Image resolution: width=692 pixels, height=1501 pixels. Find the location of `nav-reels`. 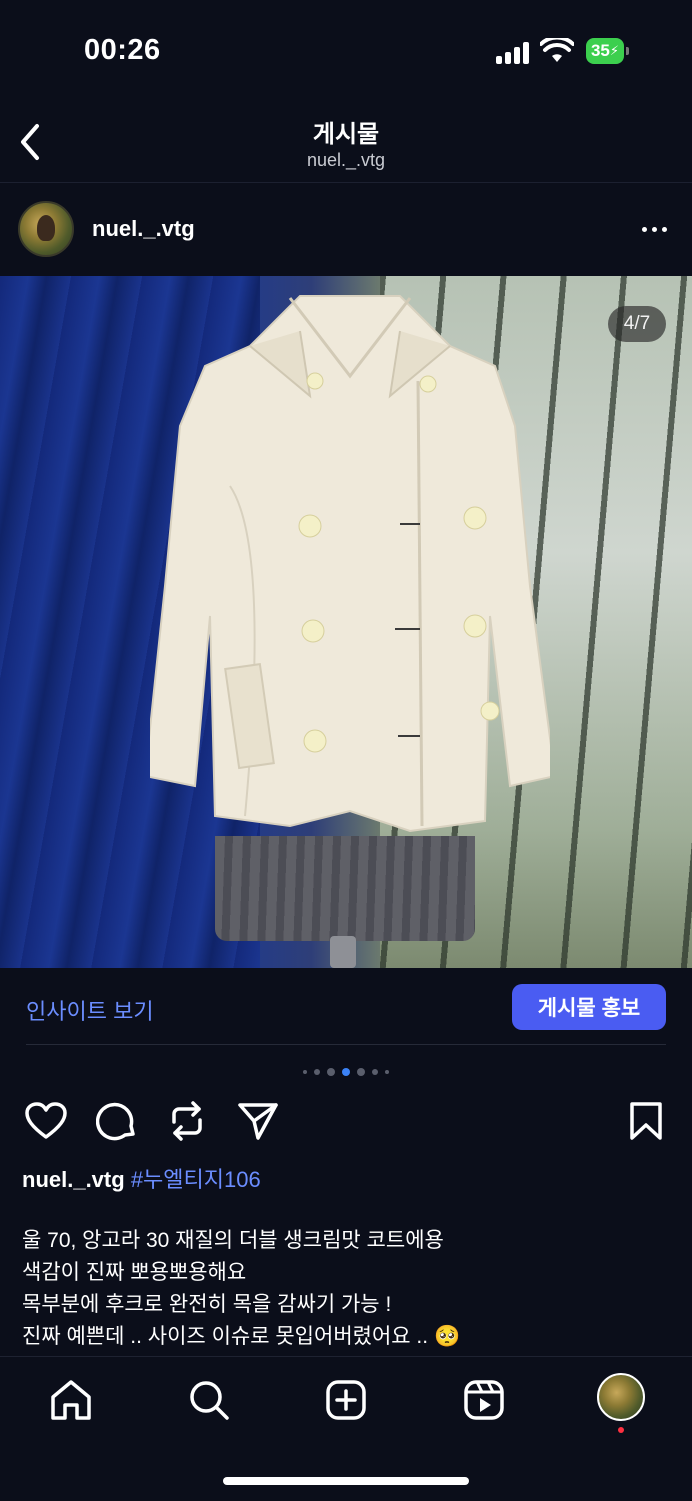

nav-reels is located at coordinates (484, 1400).